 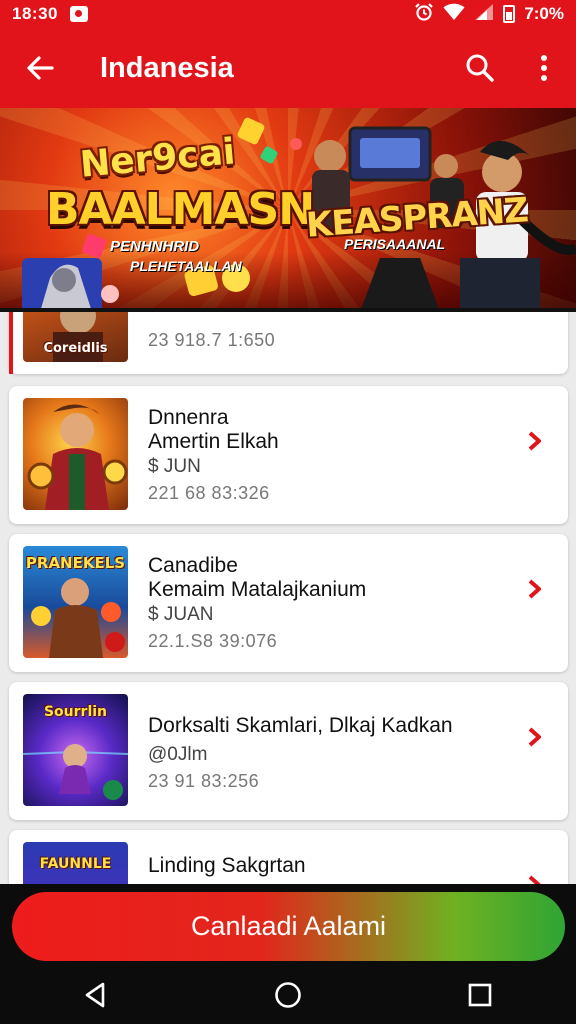 What do you see at coordinates (193, 565) in the screenshot?
I see `item-title: Canadibe` at bounding box center [193, 565].